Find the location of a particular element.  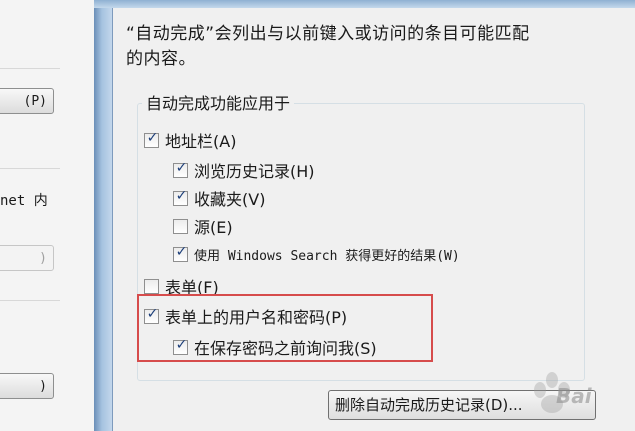

checkbox-label: 地址栏(A) is located at coordinates (201, 141).